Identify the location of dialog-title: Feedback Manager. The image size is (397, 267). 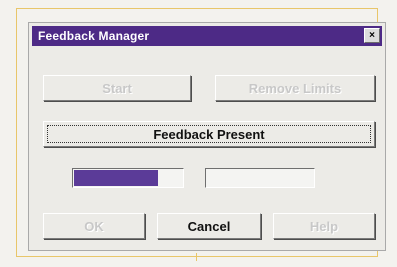
(94, 36).